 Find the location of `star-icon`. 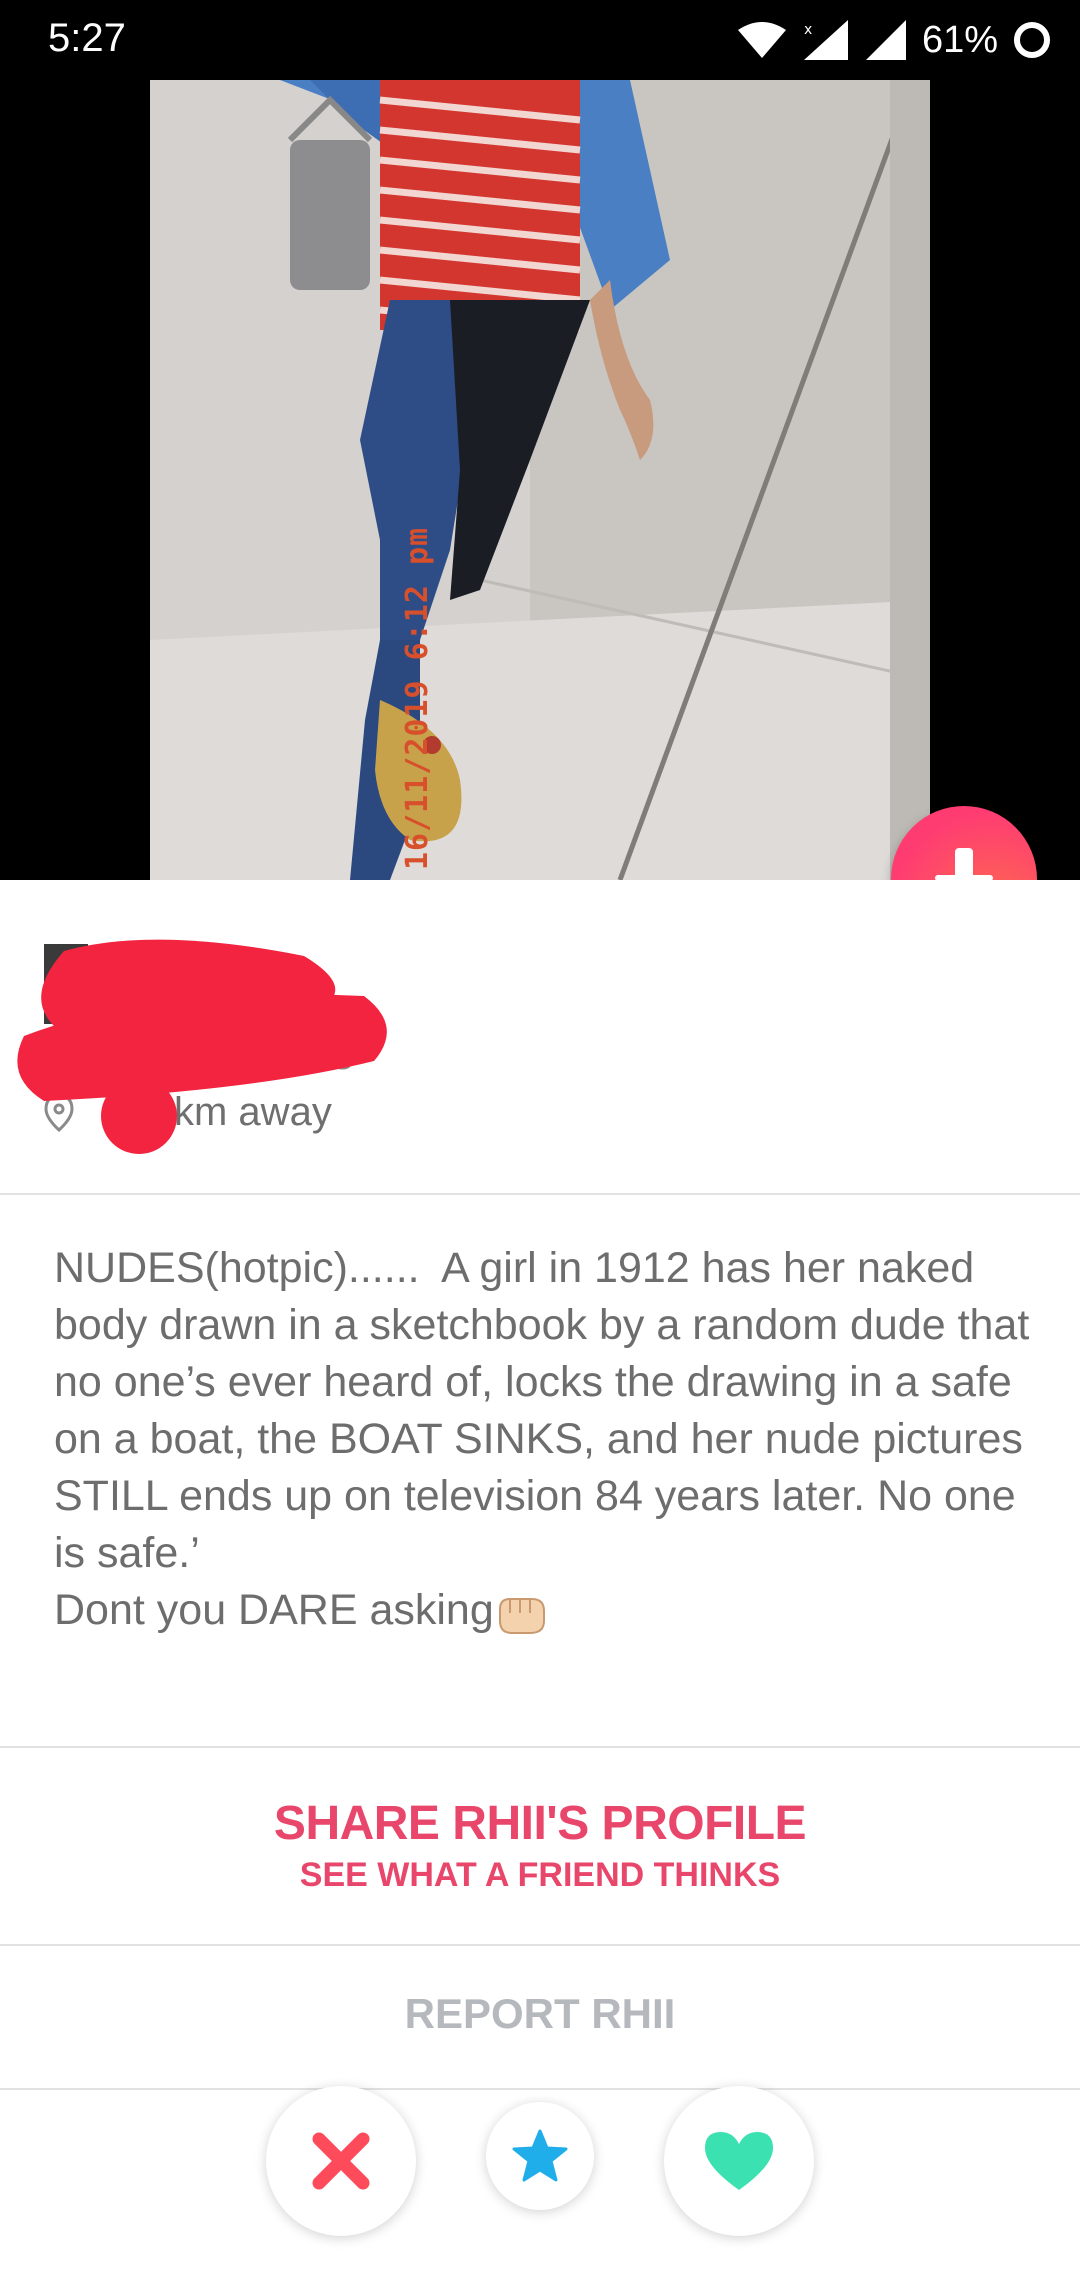

star-icon is located at coordinates (540, 2155).